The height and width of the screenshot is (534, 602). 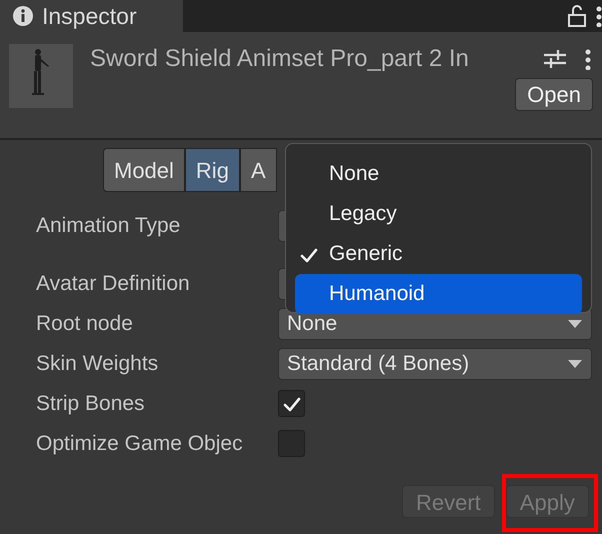 What do you see at coordinates (85, 324) in the screenshot?
I see `field-label: Root node` at bounding box center [85, 324].